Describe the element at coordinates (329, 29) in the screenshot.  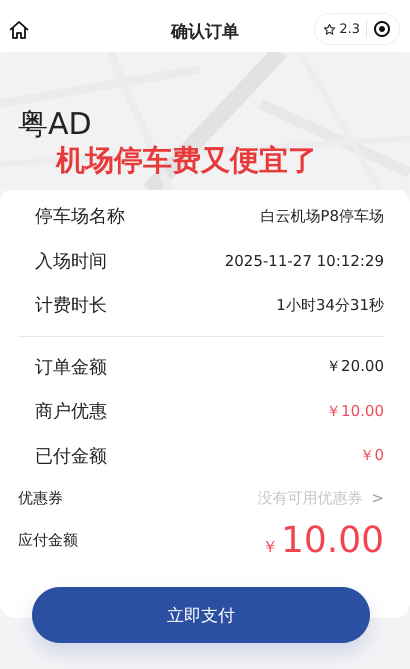
I see `star-icon` at that location.